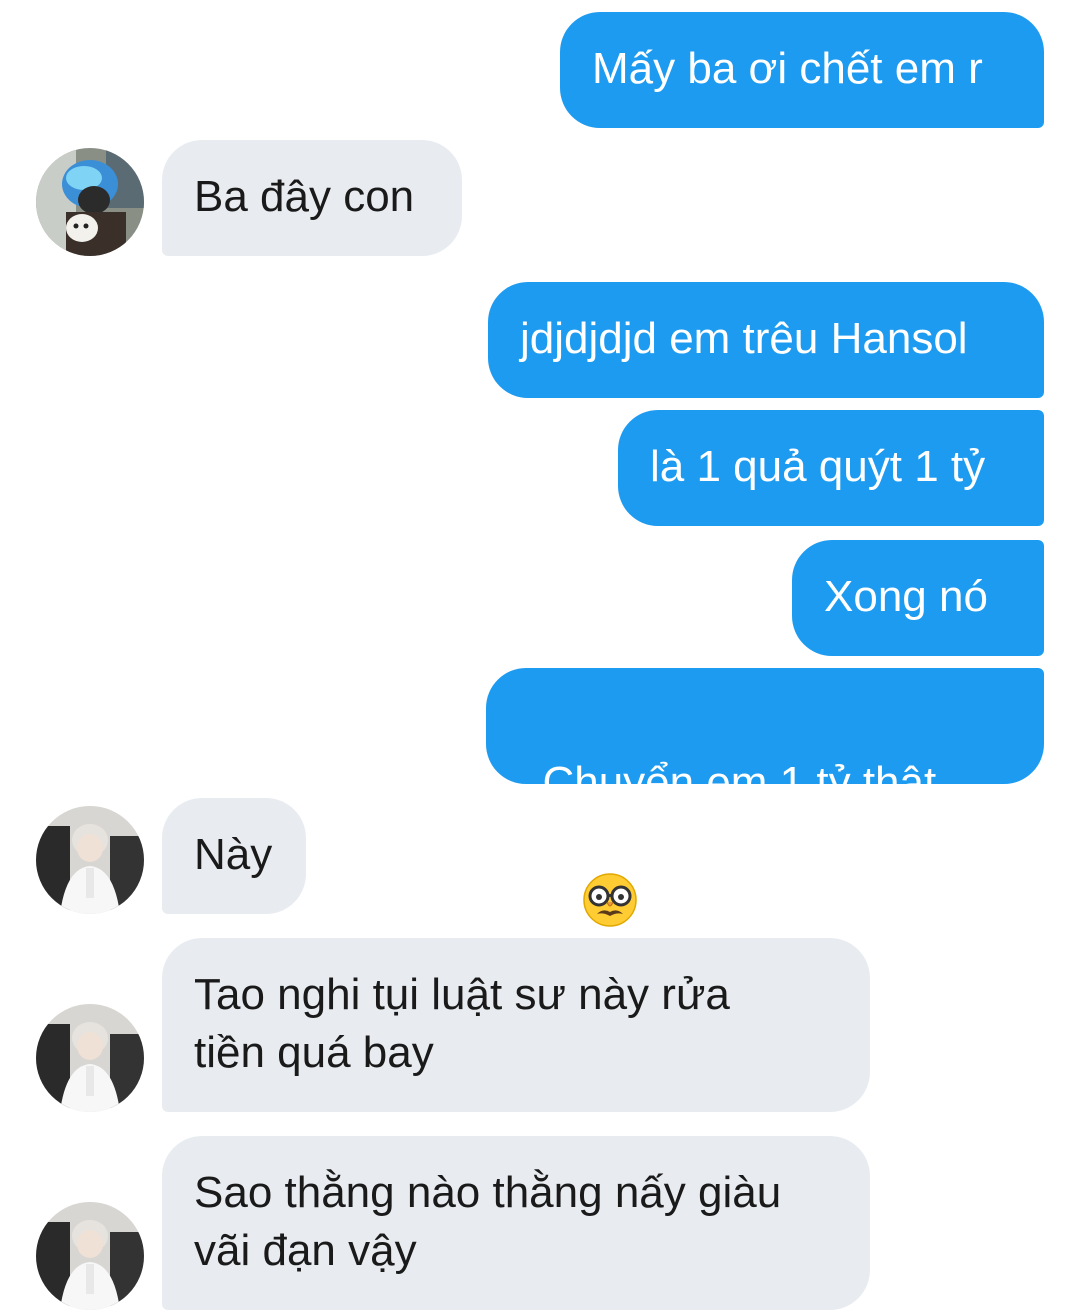  I want to click on outgoing-message-bubble: Chuyển em 1 tỷ thật, so click(765, 797).